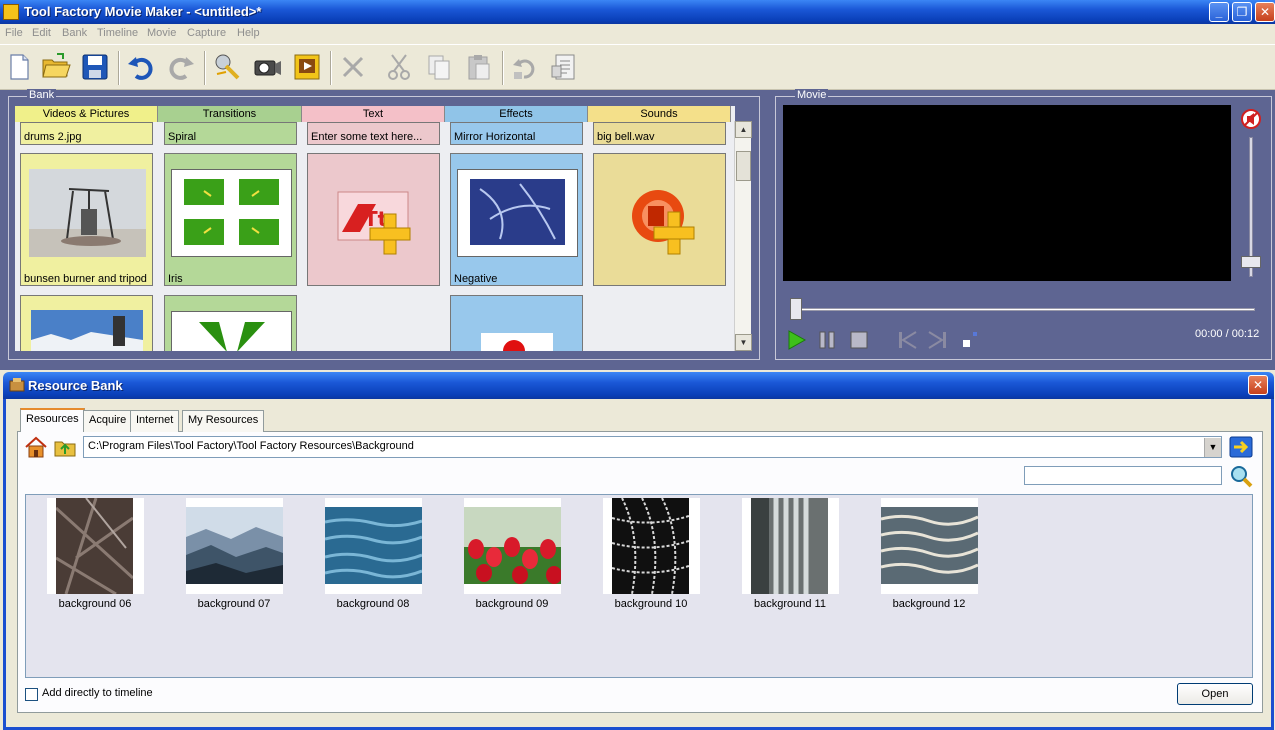 The image size is (1275, 730). I want to click on open-folder-icon, so click(56, 67).